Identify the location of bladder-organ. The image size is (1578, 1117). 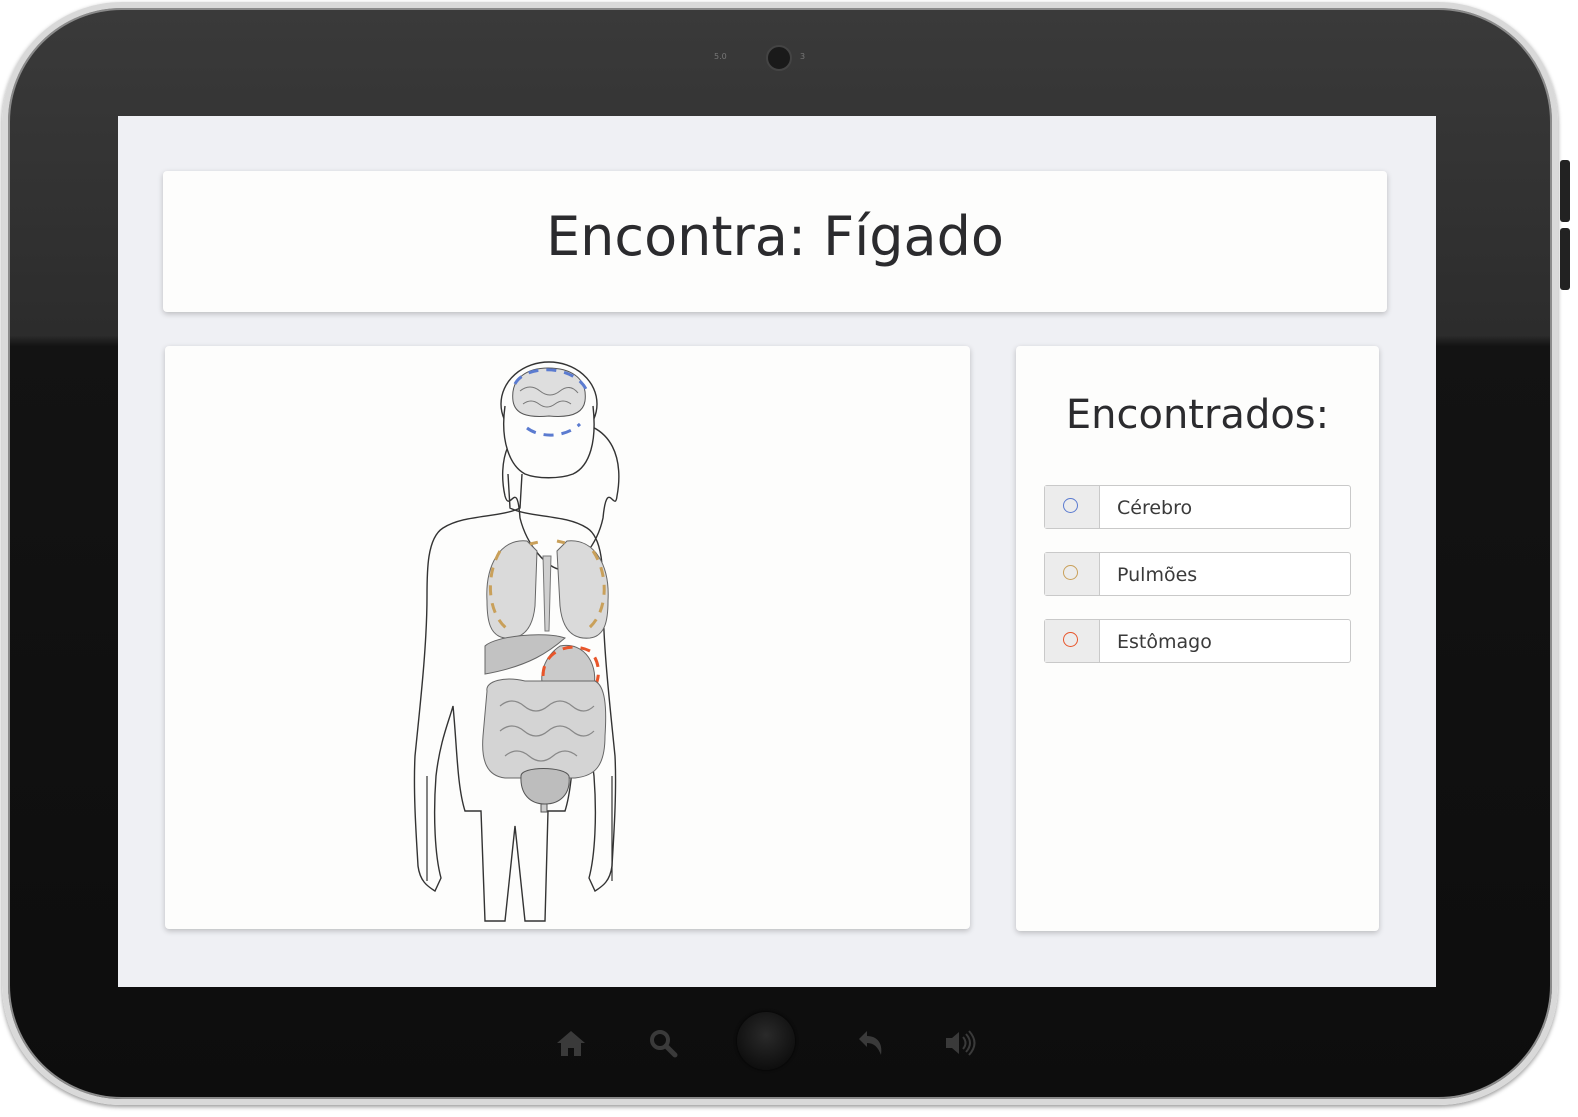
(545, 786).